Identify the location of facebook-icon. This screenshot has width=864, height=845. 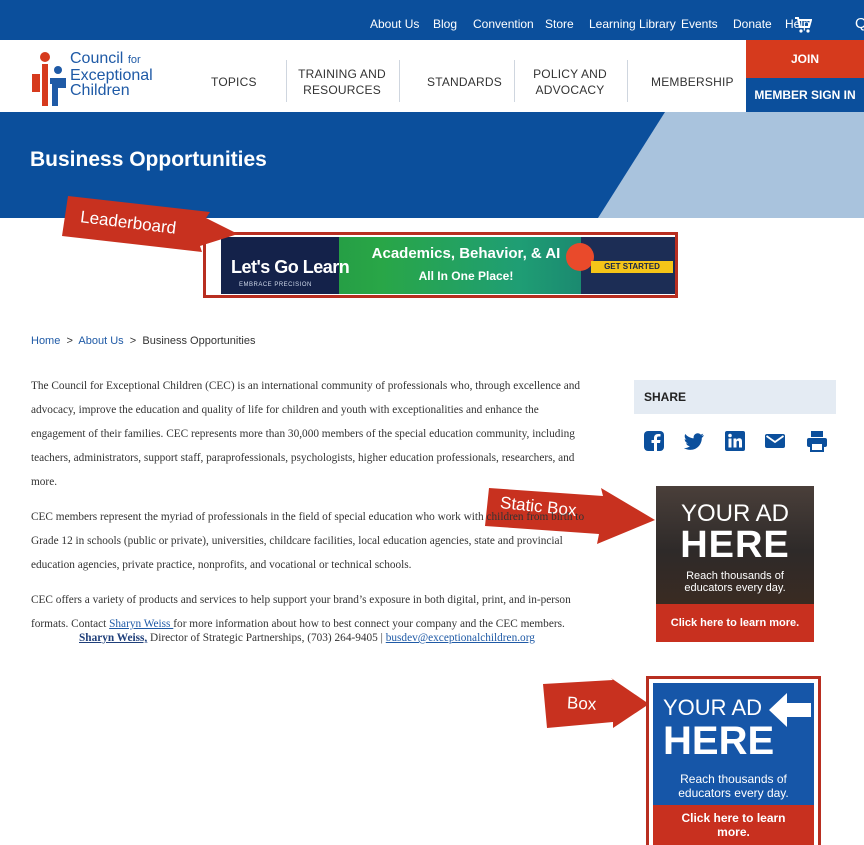
(654, 441).